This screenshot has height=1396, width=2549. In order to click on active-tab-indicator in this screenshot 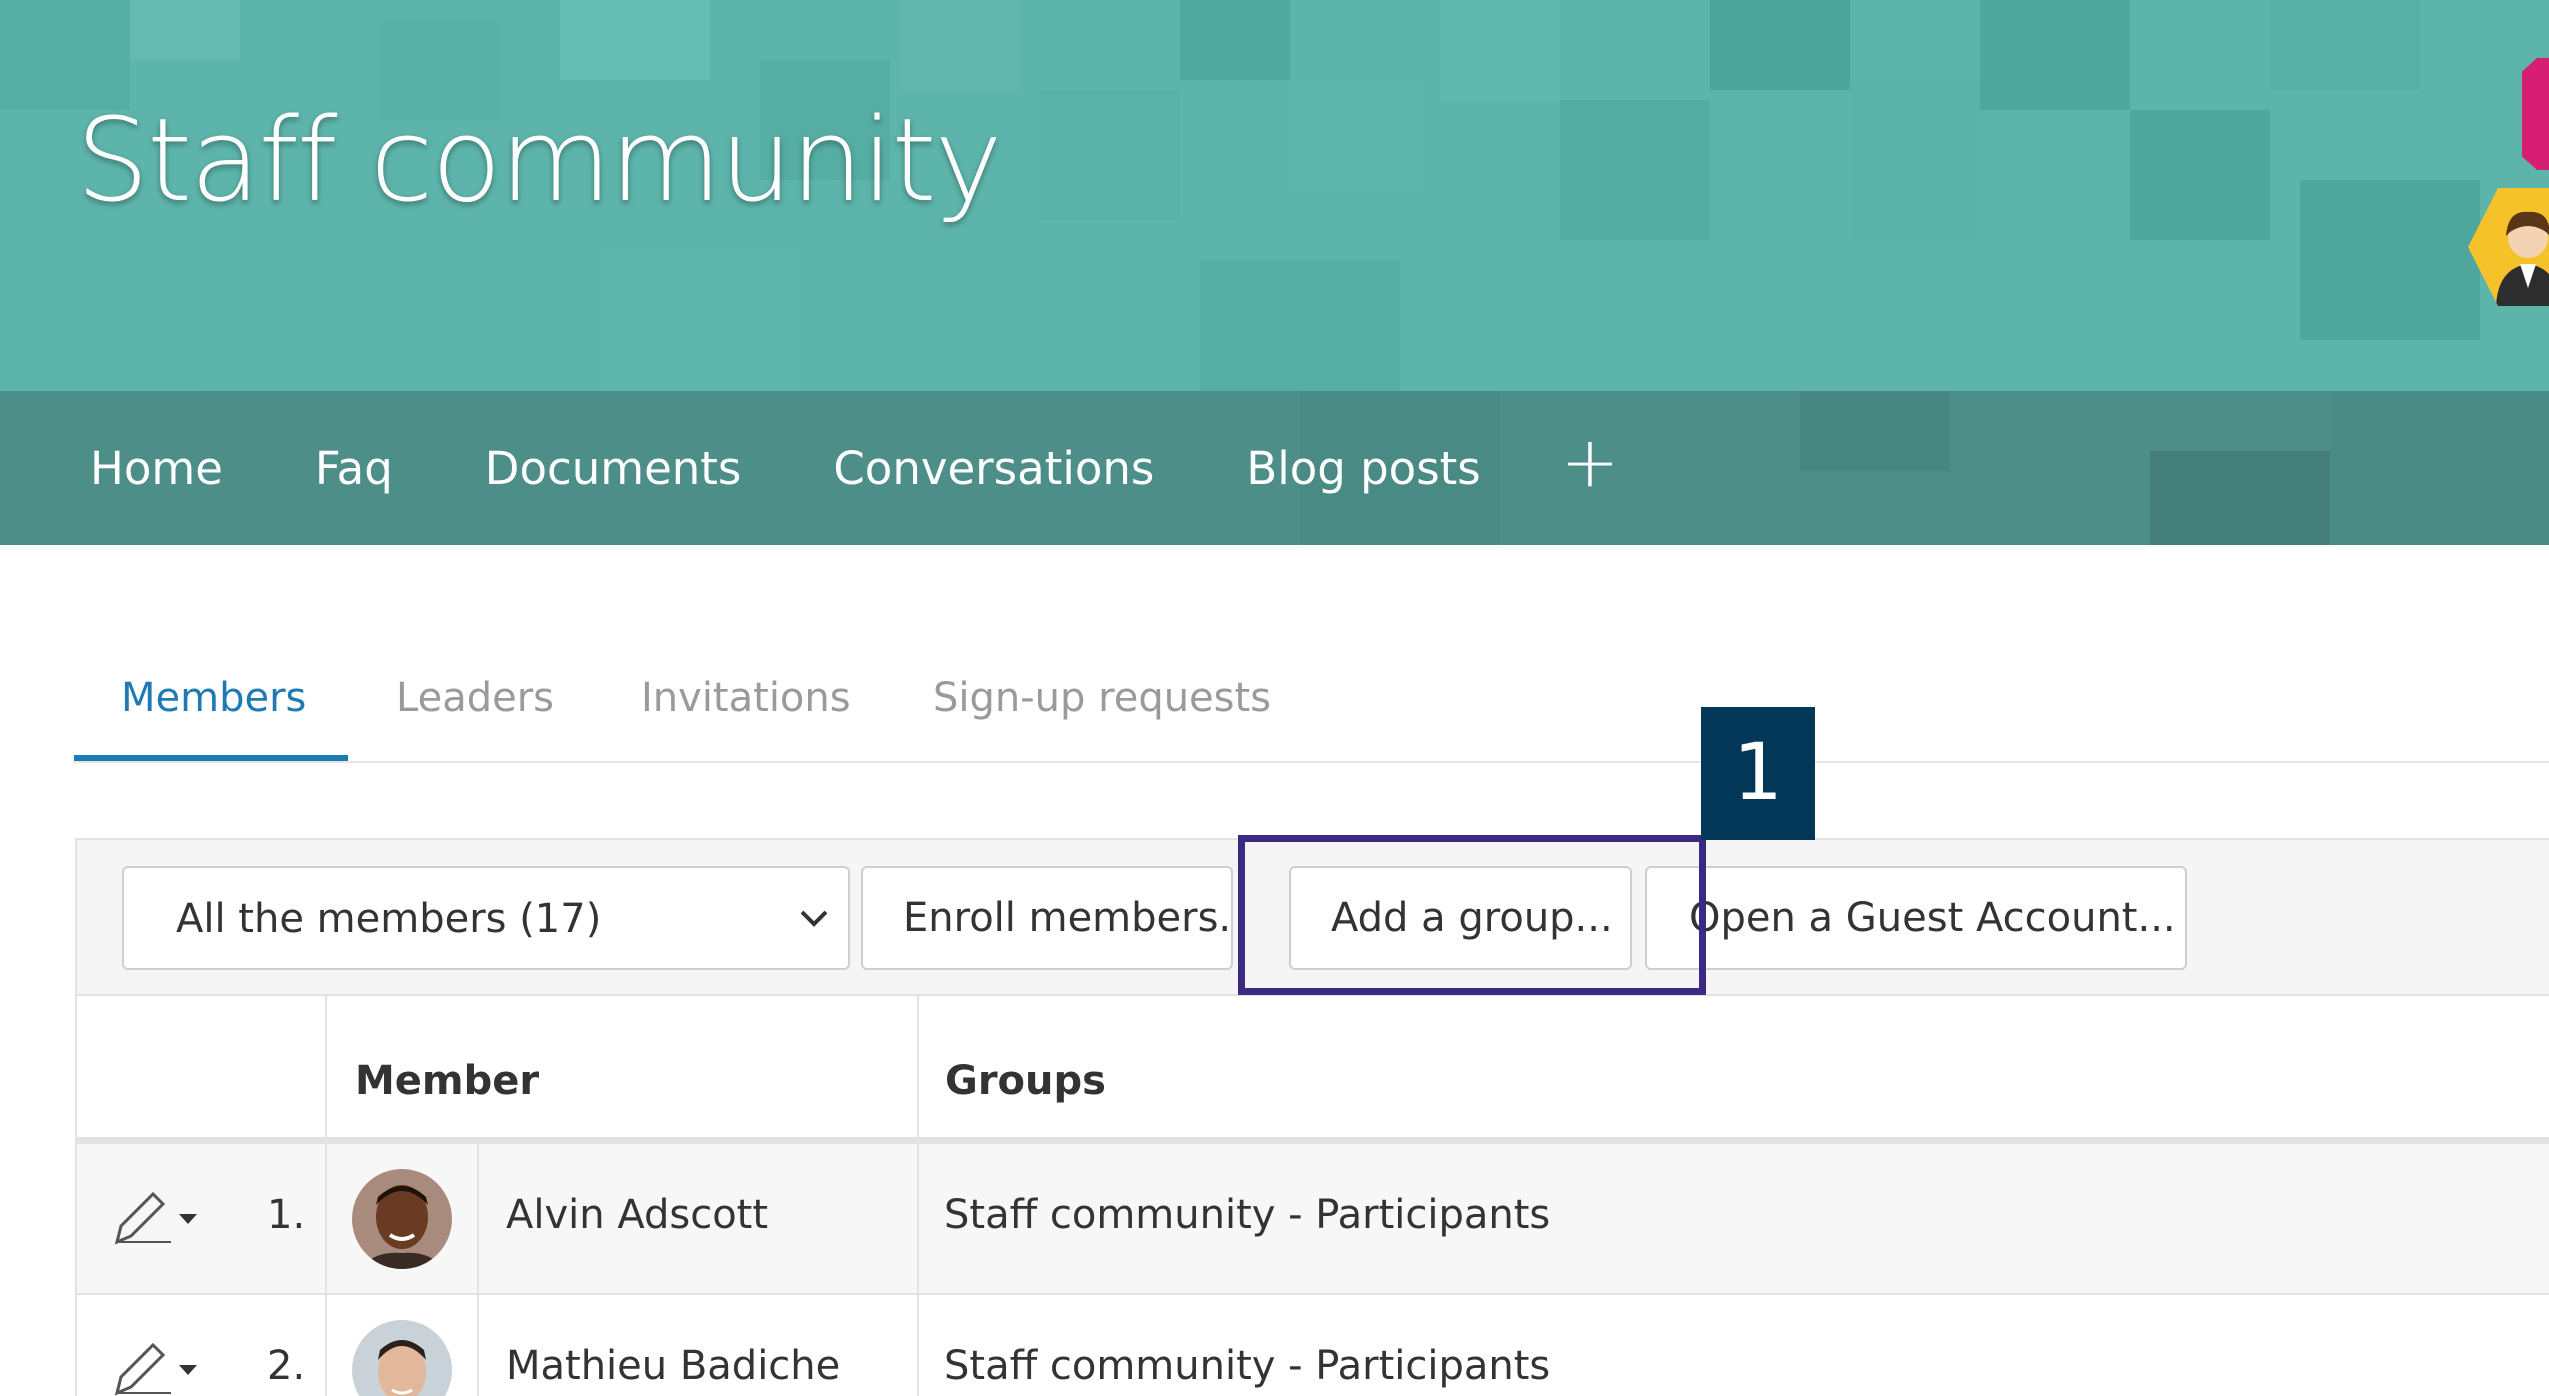, I will do `click(211, 758)`.